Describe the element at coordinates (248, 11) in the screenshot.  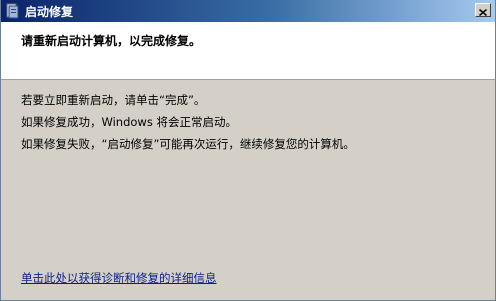
I see `title-bar: 启动修复` at that location.